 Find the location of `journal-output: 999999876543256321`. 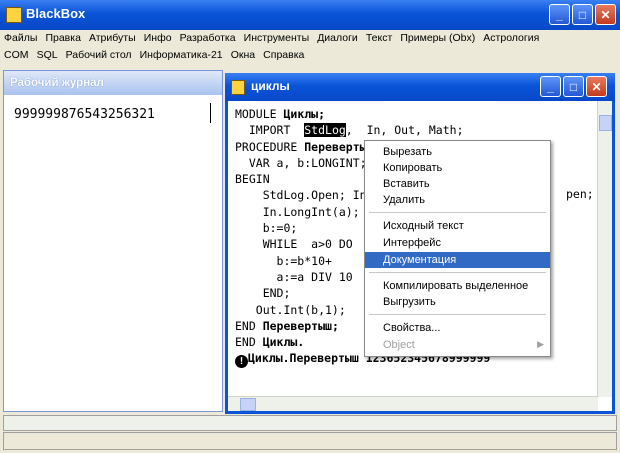

journal-output: 999999876543256321 is located at coordinates (84, 114).